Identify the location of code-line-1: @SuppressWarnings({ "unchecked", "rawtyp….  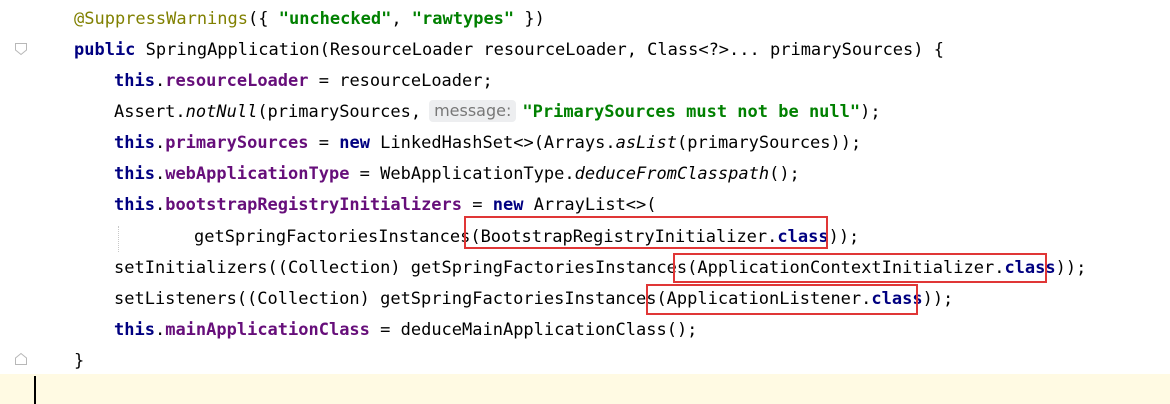
(585, 19).